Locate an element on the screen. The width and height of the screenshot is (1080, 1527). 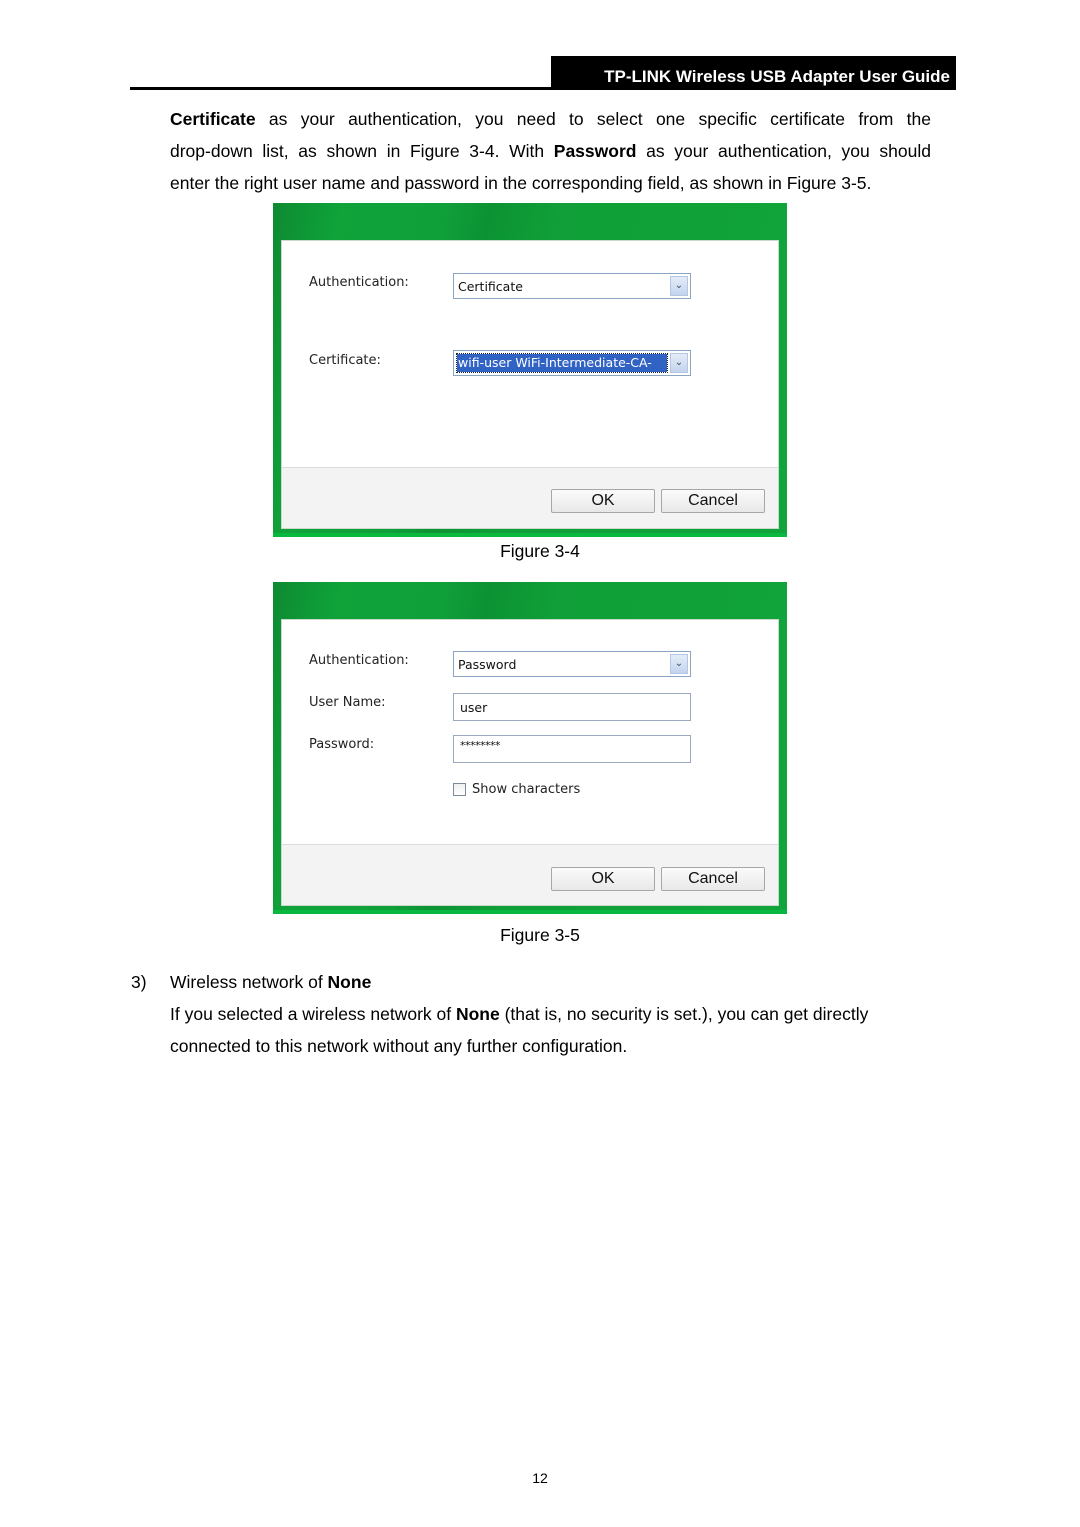
section-3-title: Wireless network of None is located at coordinates (550, 982).